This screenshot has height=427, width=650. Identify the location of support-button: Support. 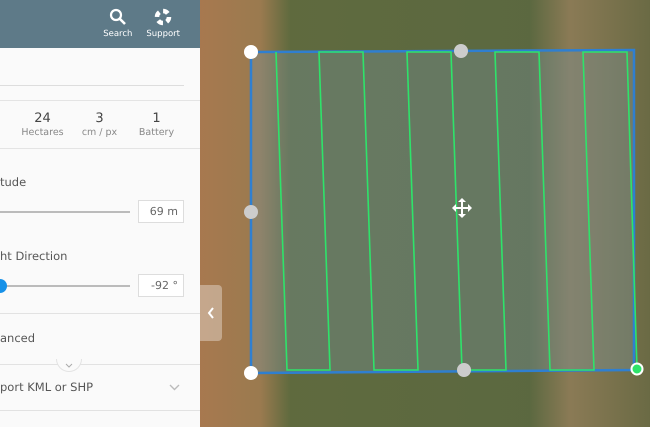
(163, 24).